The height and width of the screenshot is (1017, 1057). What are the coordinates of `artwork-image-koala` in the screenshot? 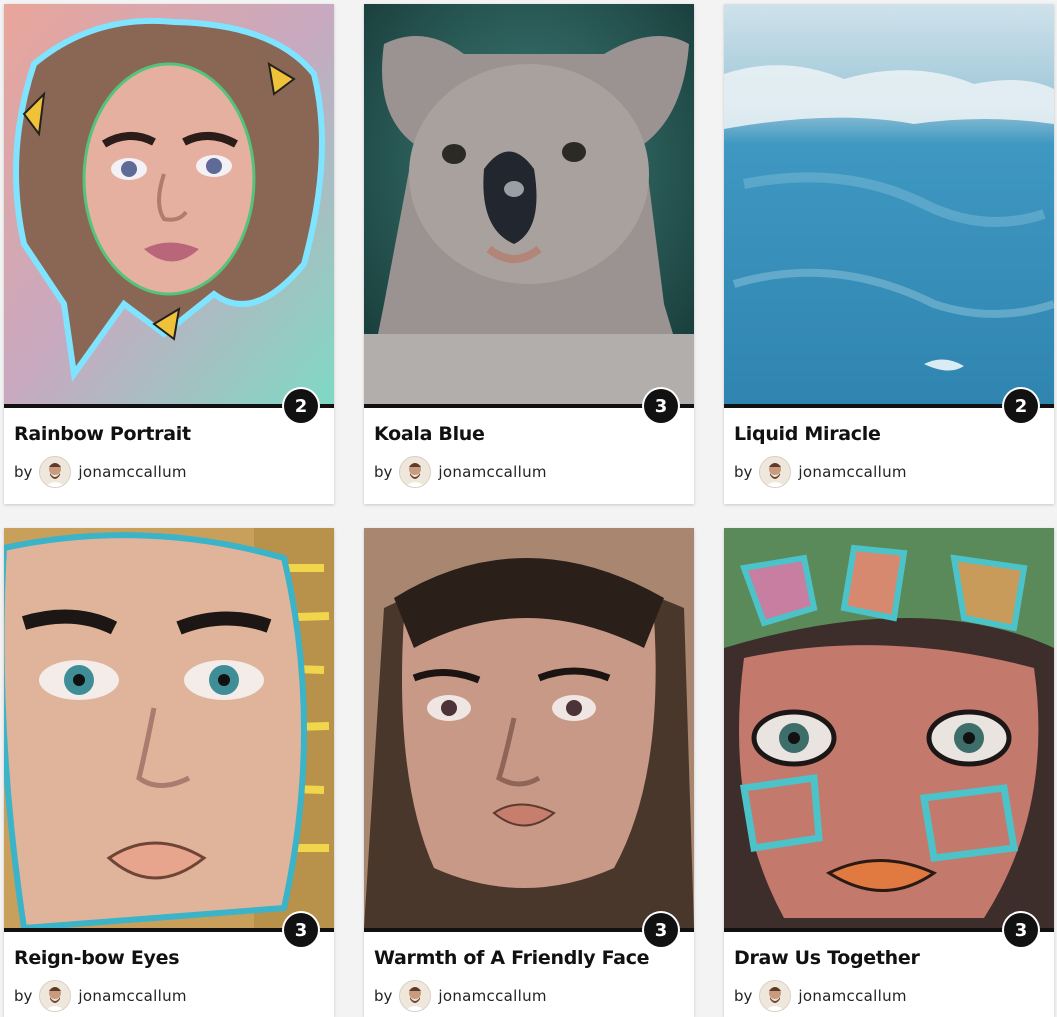 It's located at (529, 204).